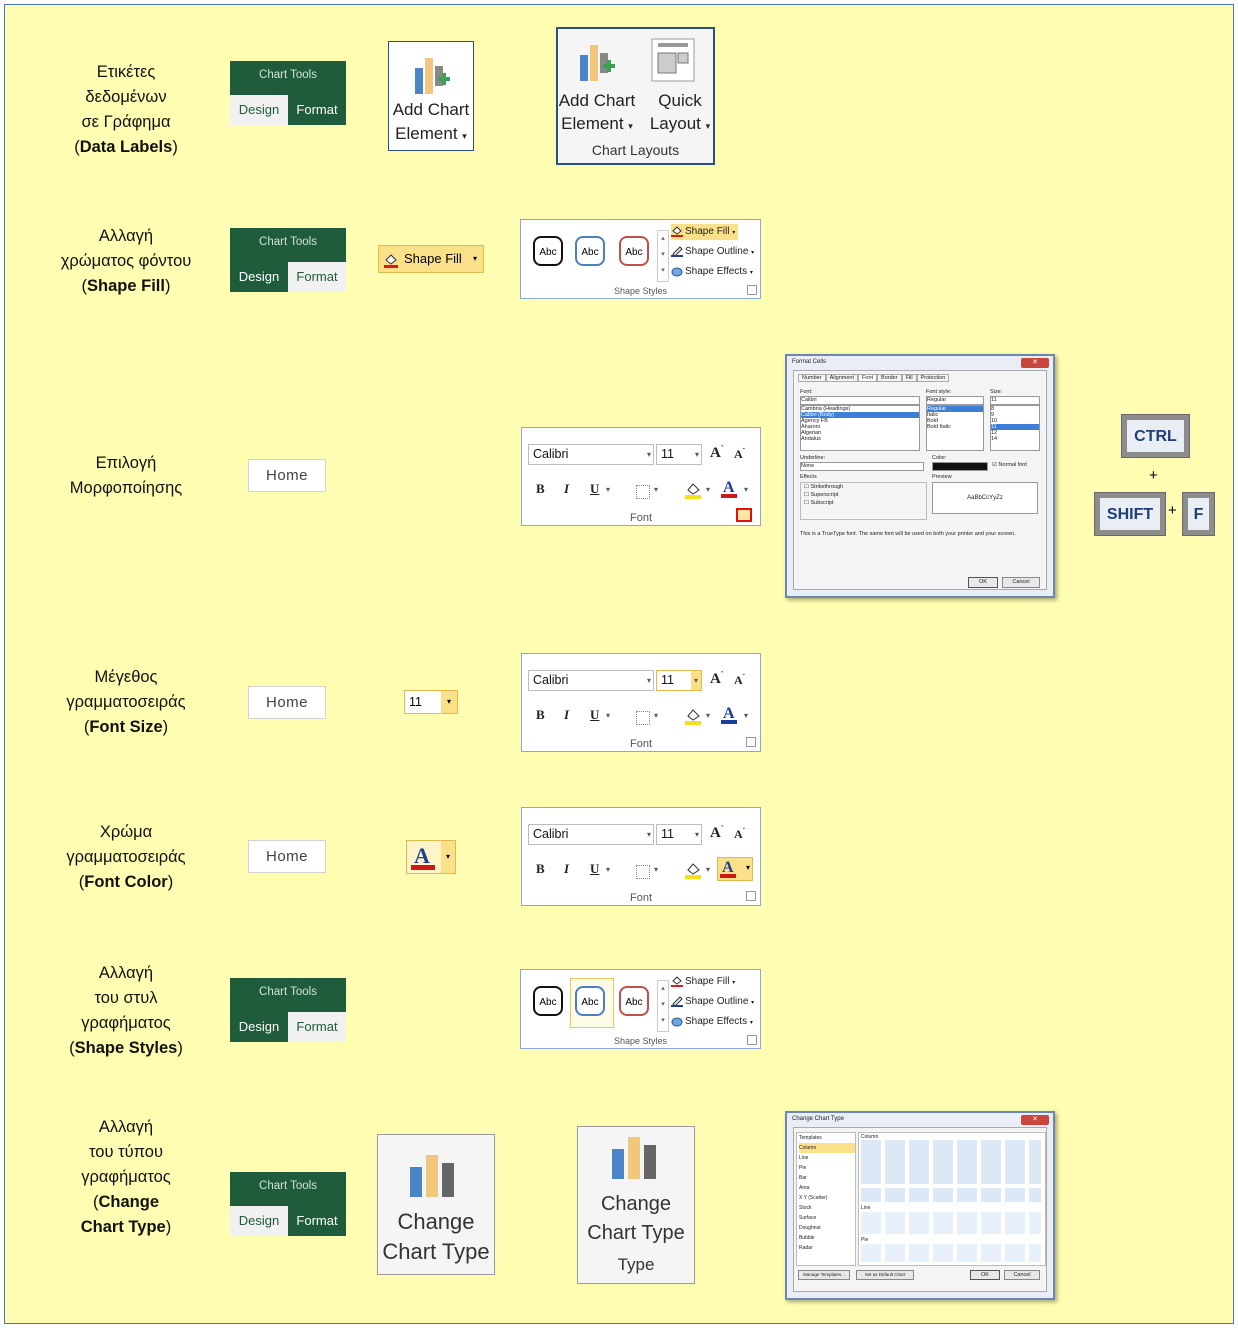 The image size is (1238, 1328). What do you see at coordinates (1015, 400) in the screenshot?
I see `size-input: 11` at bounding box center [1015, 400].